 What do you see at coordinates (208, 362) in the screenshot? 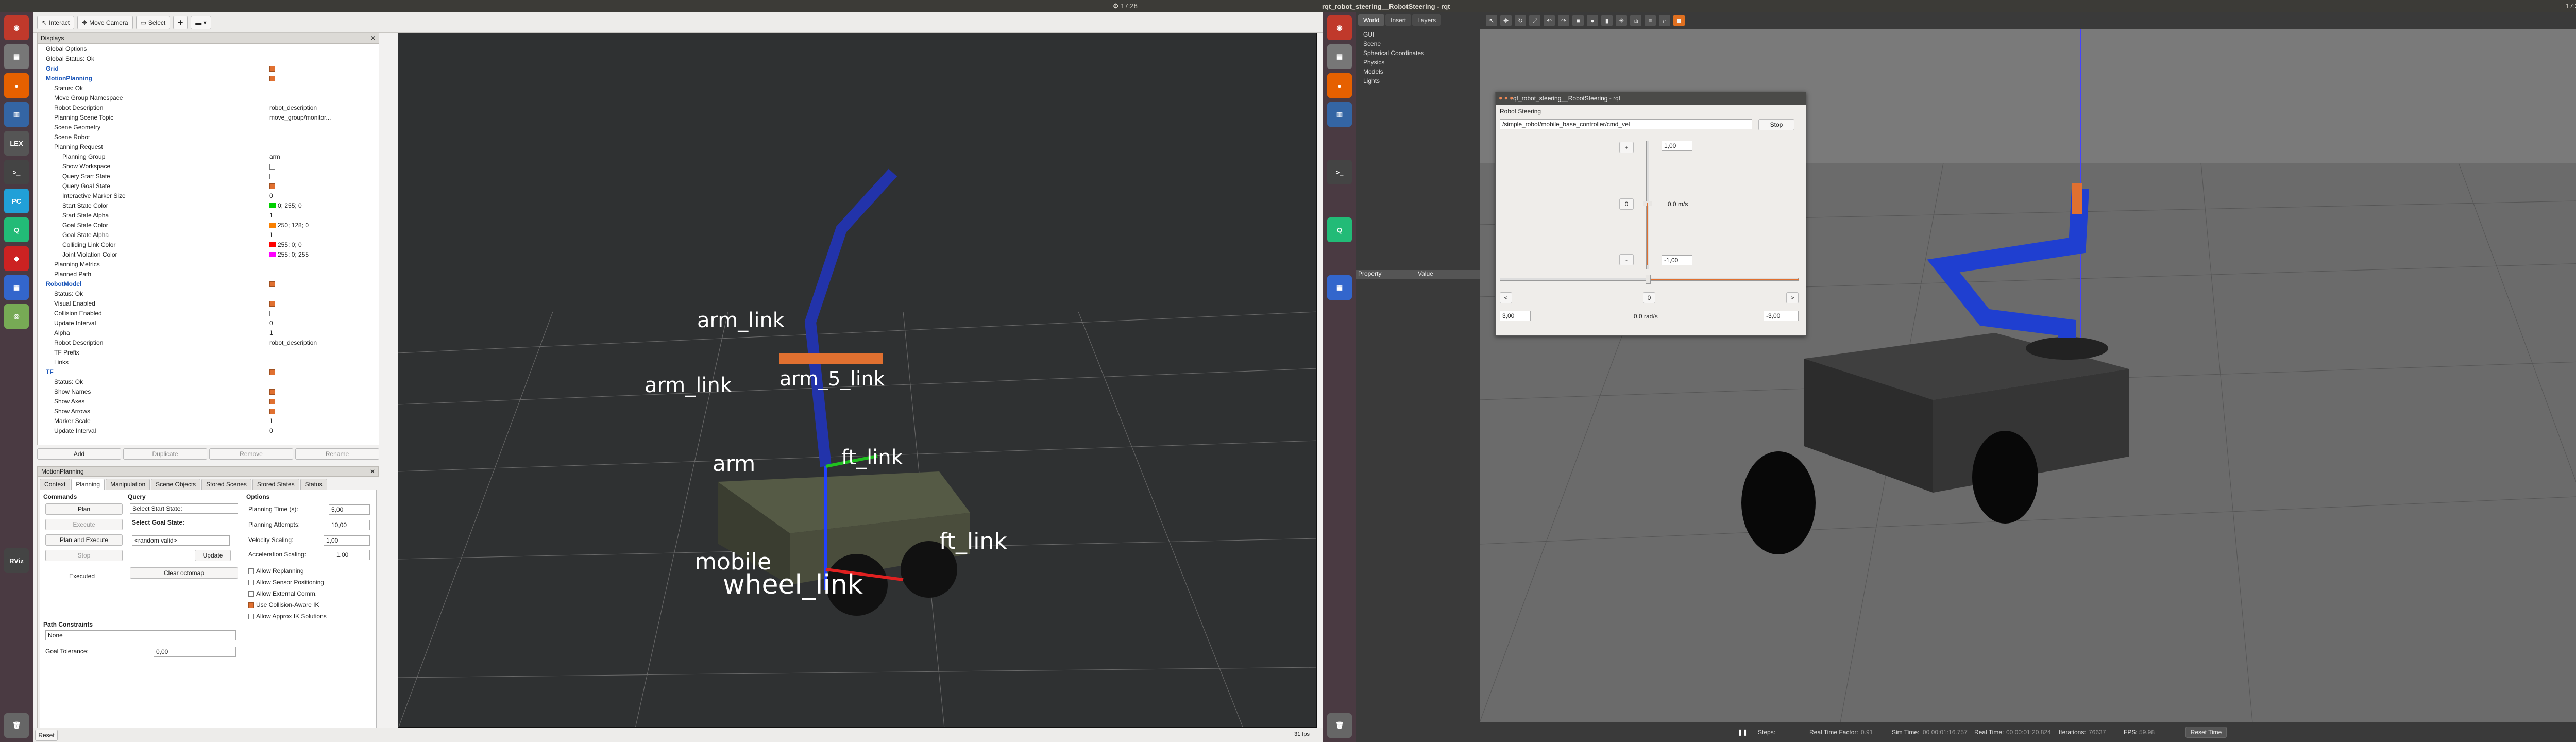
I see `tree-row: Links` at bounding box center [208, 362].